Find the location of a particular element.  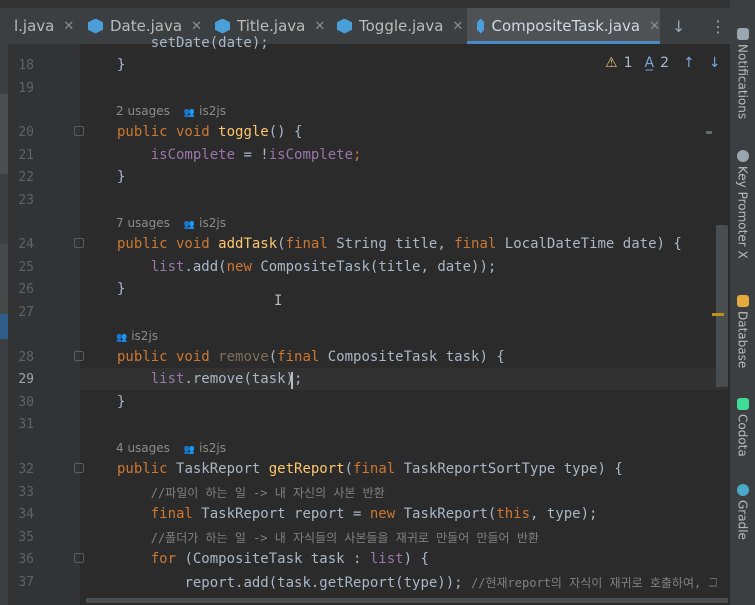

line-number: 26 is located at coordinates (26, 289).